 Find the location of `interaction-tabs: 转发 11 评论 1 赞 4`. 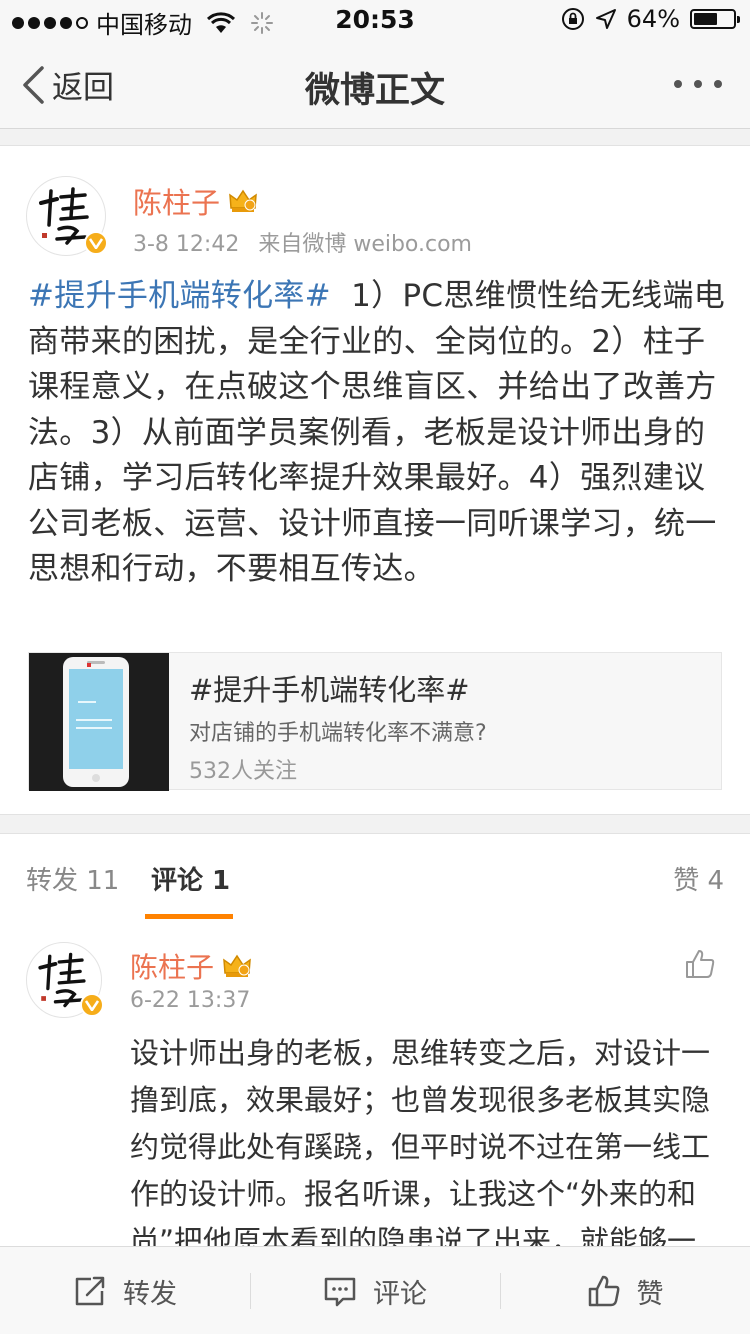

interaction-tabs: 转发 11 评论 1 赞 4 is located at coordinates (375, 877).